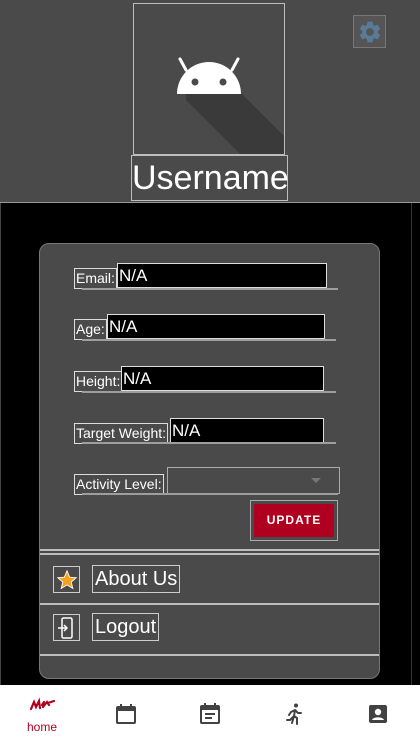 The width and height of the screenshot is (420, 745). Describe the element at coordinates (222, 275) in the screenshot. I see `email-field: N/A` at that location.